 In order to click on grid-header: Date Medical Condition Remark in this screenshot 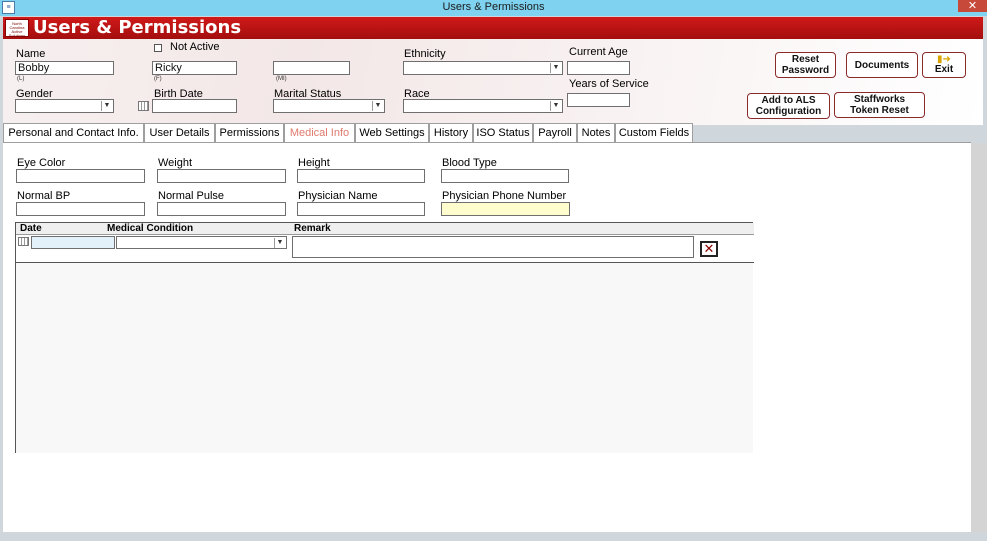, I will do `click(385, 229)`.